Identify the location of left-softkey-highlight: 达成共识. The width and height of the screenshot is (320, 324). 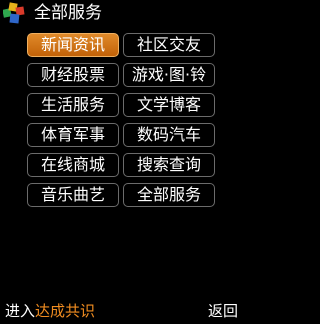
(65, 311).